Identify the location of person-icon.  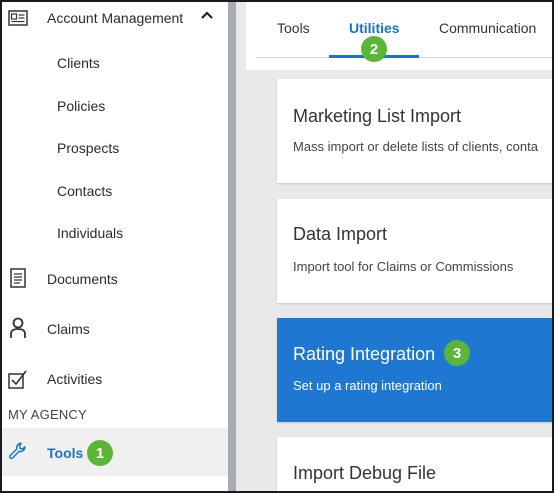
(18, 327).